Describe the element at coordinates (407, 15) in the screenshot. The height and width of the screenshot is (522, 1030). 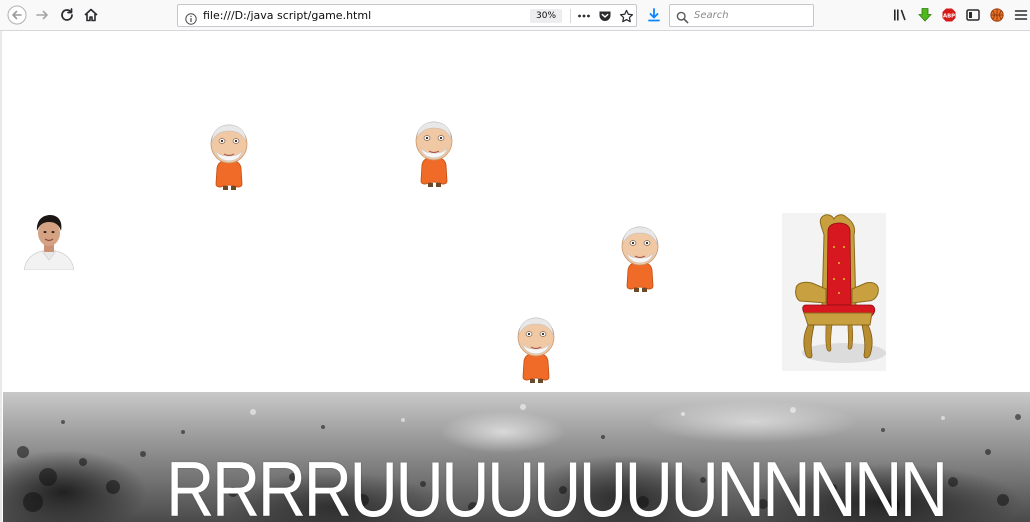
I see `url-bar: file:///D:/java script/game.html 30%` at that location.